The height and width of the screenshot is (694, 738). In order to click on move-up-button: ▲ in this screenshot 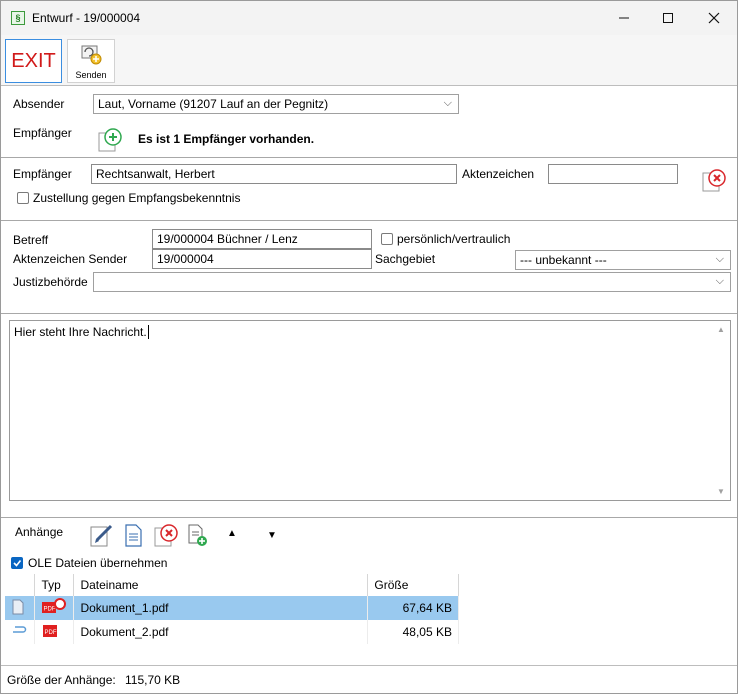, I will do `click(232, 533)`.